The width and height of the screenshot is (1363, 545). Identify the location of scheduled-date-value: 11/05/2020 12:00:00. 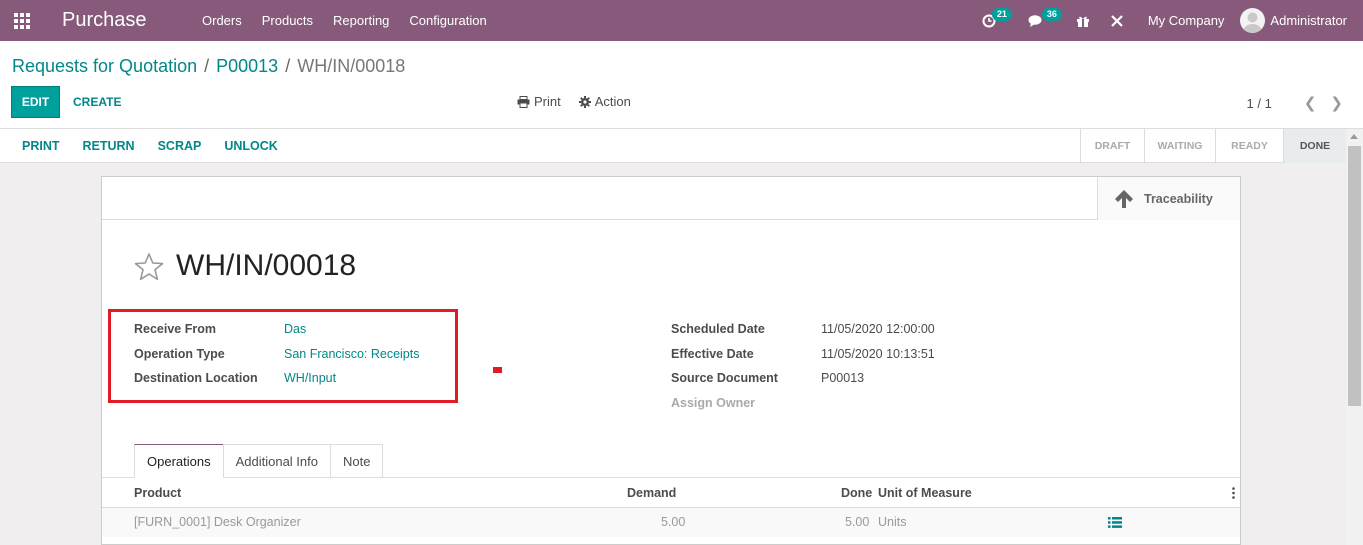
(878, 329).